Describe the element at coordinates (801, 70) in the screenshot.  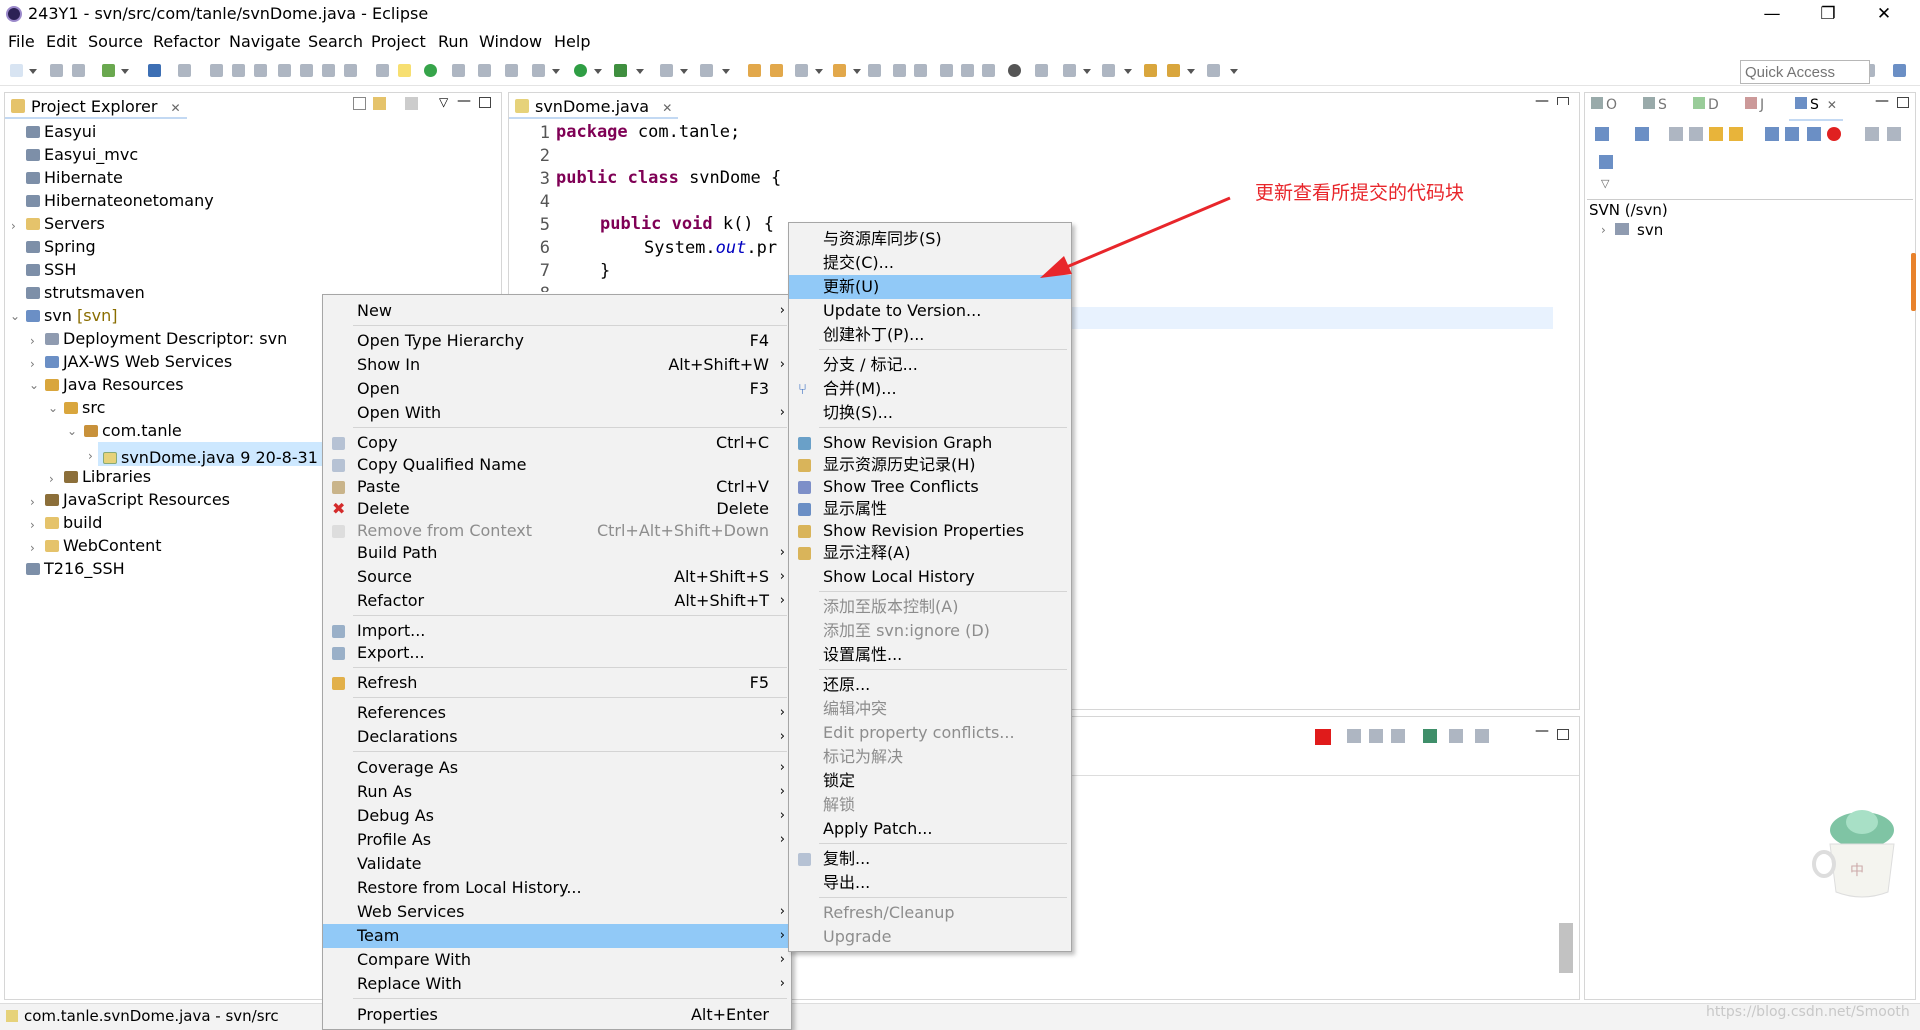
I see `pen-icon` at that location.